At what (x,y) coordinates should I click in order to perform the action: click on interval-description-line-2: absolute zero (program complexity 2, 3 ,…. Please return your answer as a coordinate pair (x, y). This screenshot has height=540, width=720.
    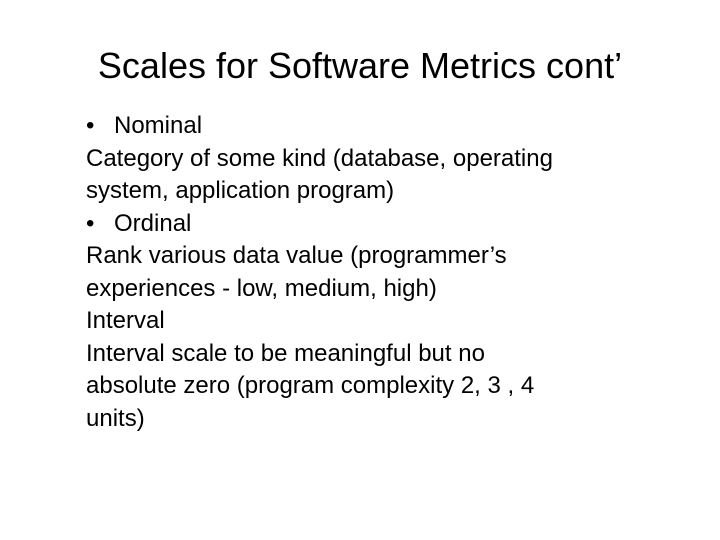
    Looking at the image, I should click on (310, 385).